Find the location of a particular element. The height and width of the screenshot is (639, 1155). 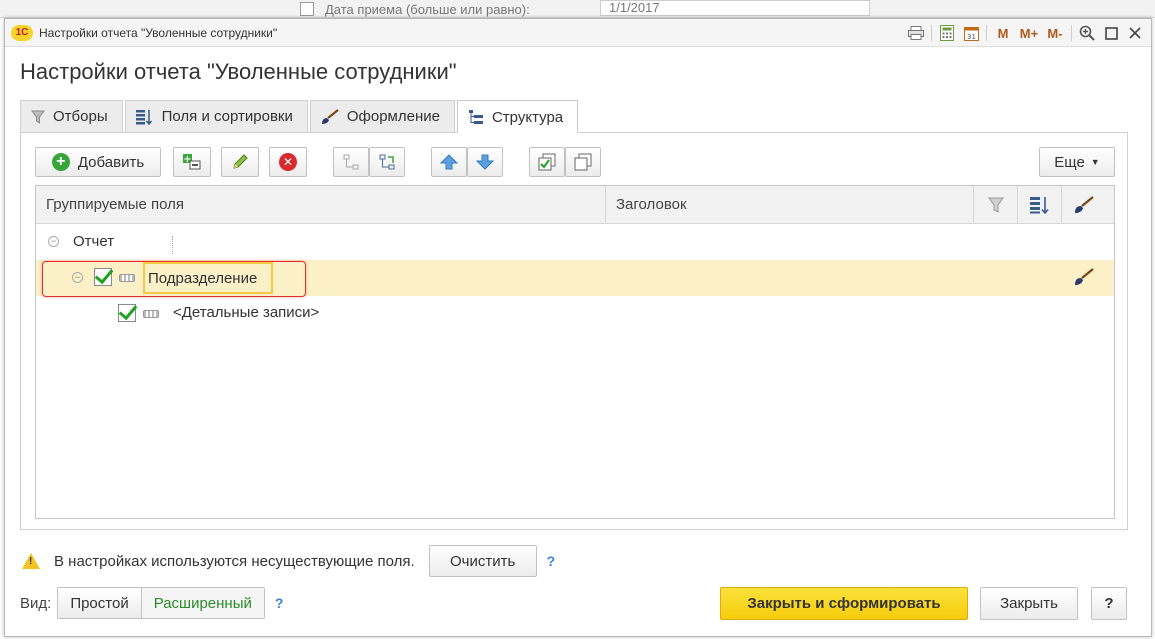

tab-label: Оформление is located at coordinates (393, 116).